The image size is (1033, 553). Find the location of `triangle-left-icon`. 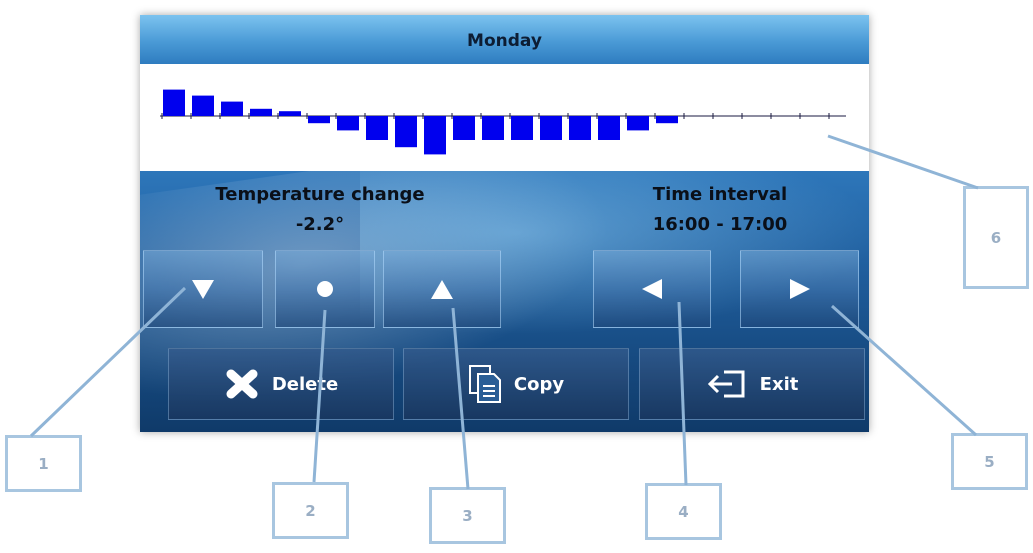

triangle-left-icon is located at coordinates (652, 289).